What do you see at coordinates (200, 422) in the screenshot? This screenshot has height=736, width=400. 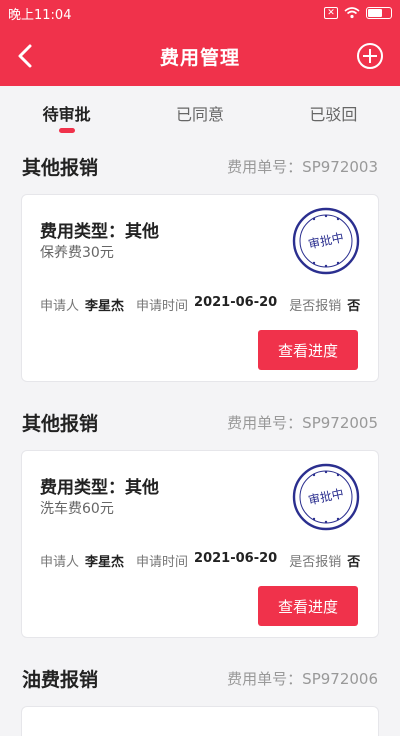 I see `expense-header: 其他报销 费用单号：SP972005` at bounding box center [200, 422].